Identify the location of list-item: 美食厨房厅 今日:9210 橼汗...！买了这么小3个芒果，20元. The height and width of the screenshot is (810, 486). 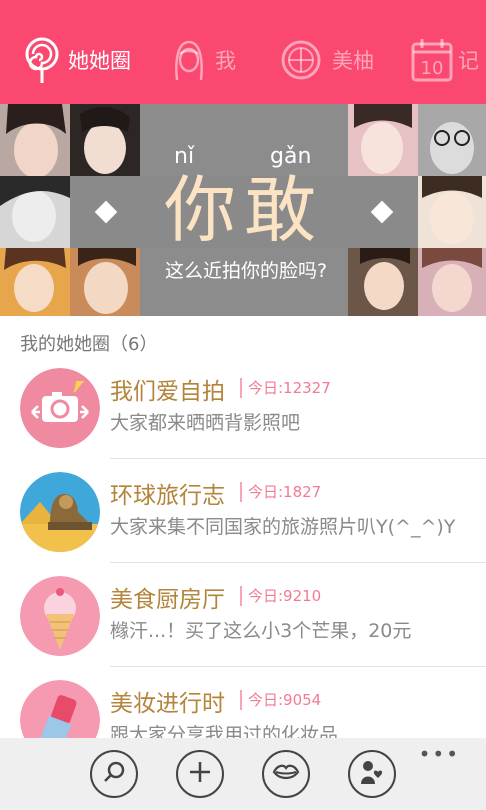
(243, 618).